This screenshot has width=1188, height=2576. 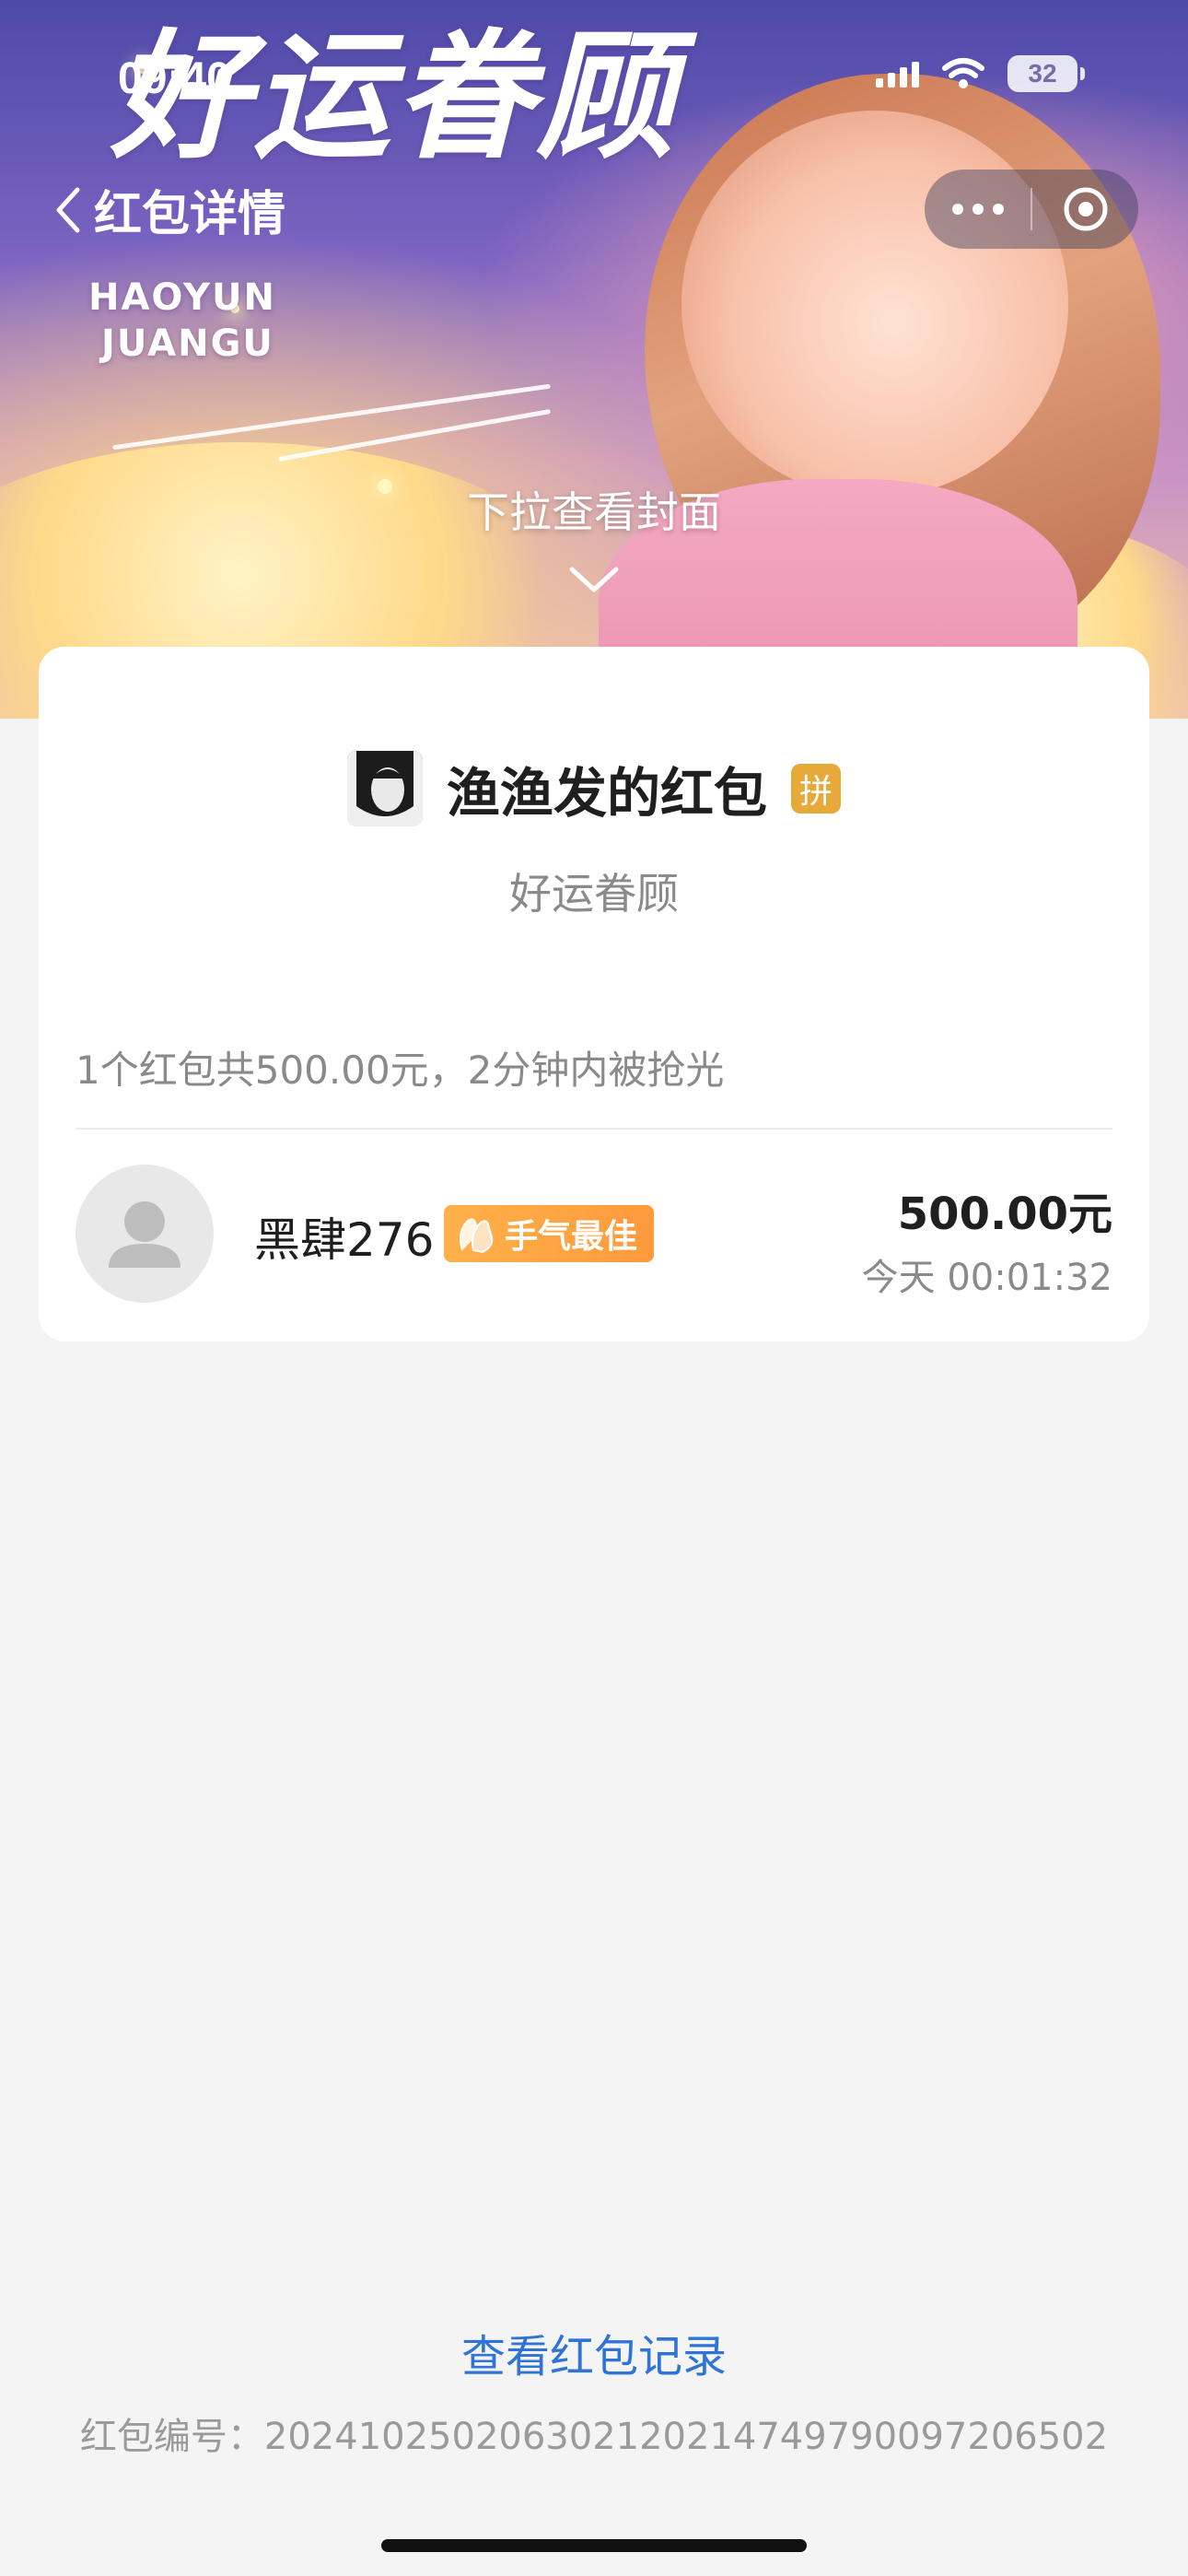 I want to click on envelope-summary: 1个红包共500.00元，2分钟内被抢光, so click(x=400, y=1070).